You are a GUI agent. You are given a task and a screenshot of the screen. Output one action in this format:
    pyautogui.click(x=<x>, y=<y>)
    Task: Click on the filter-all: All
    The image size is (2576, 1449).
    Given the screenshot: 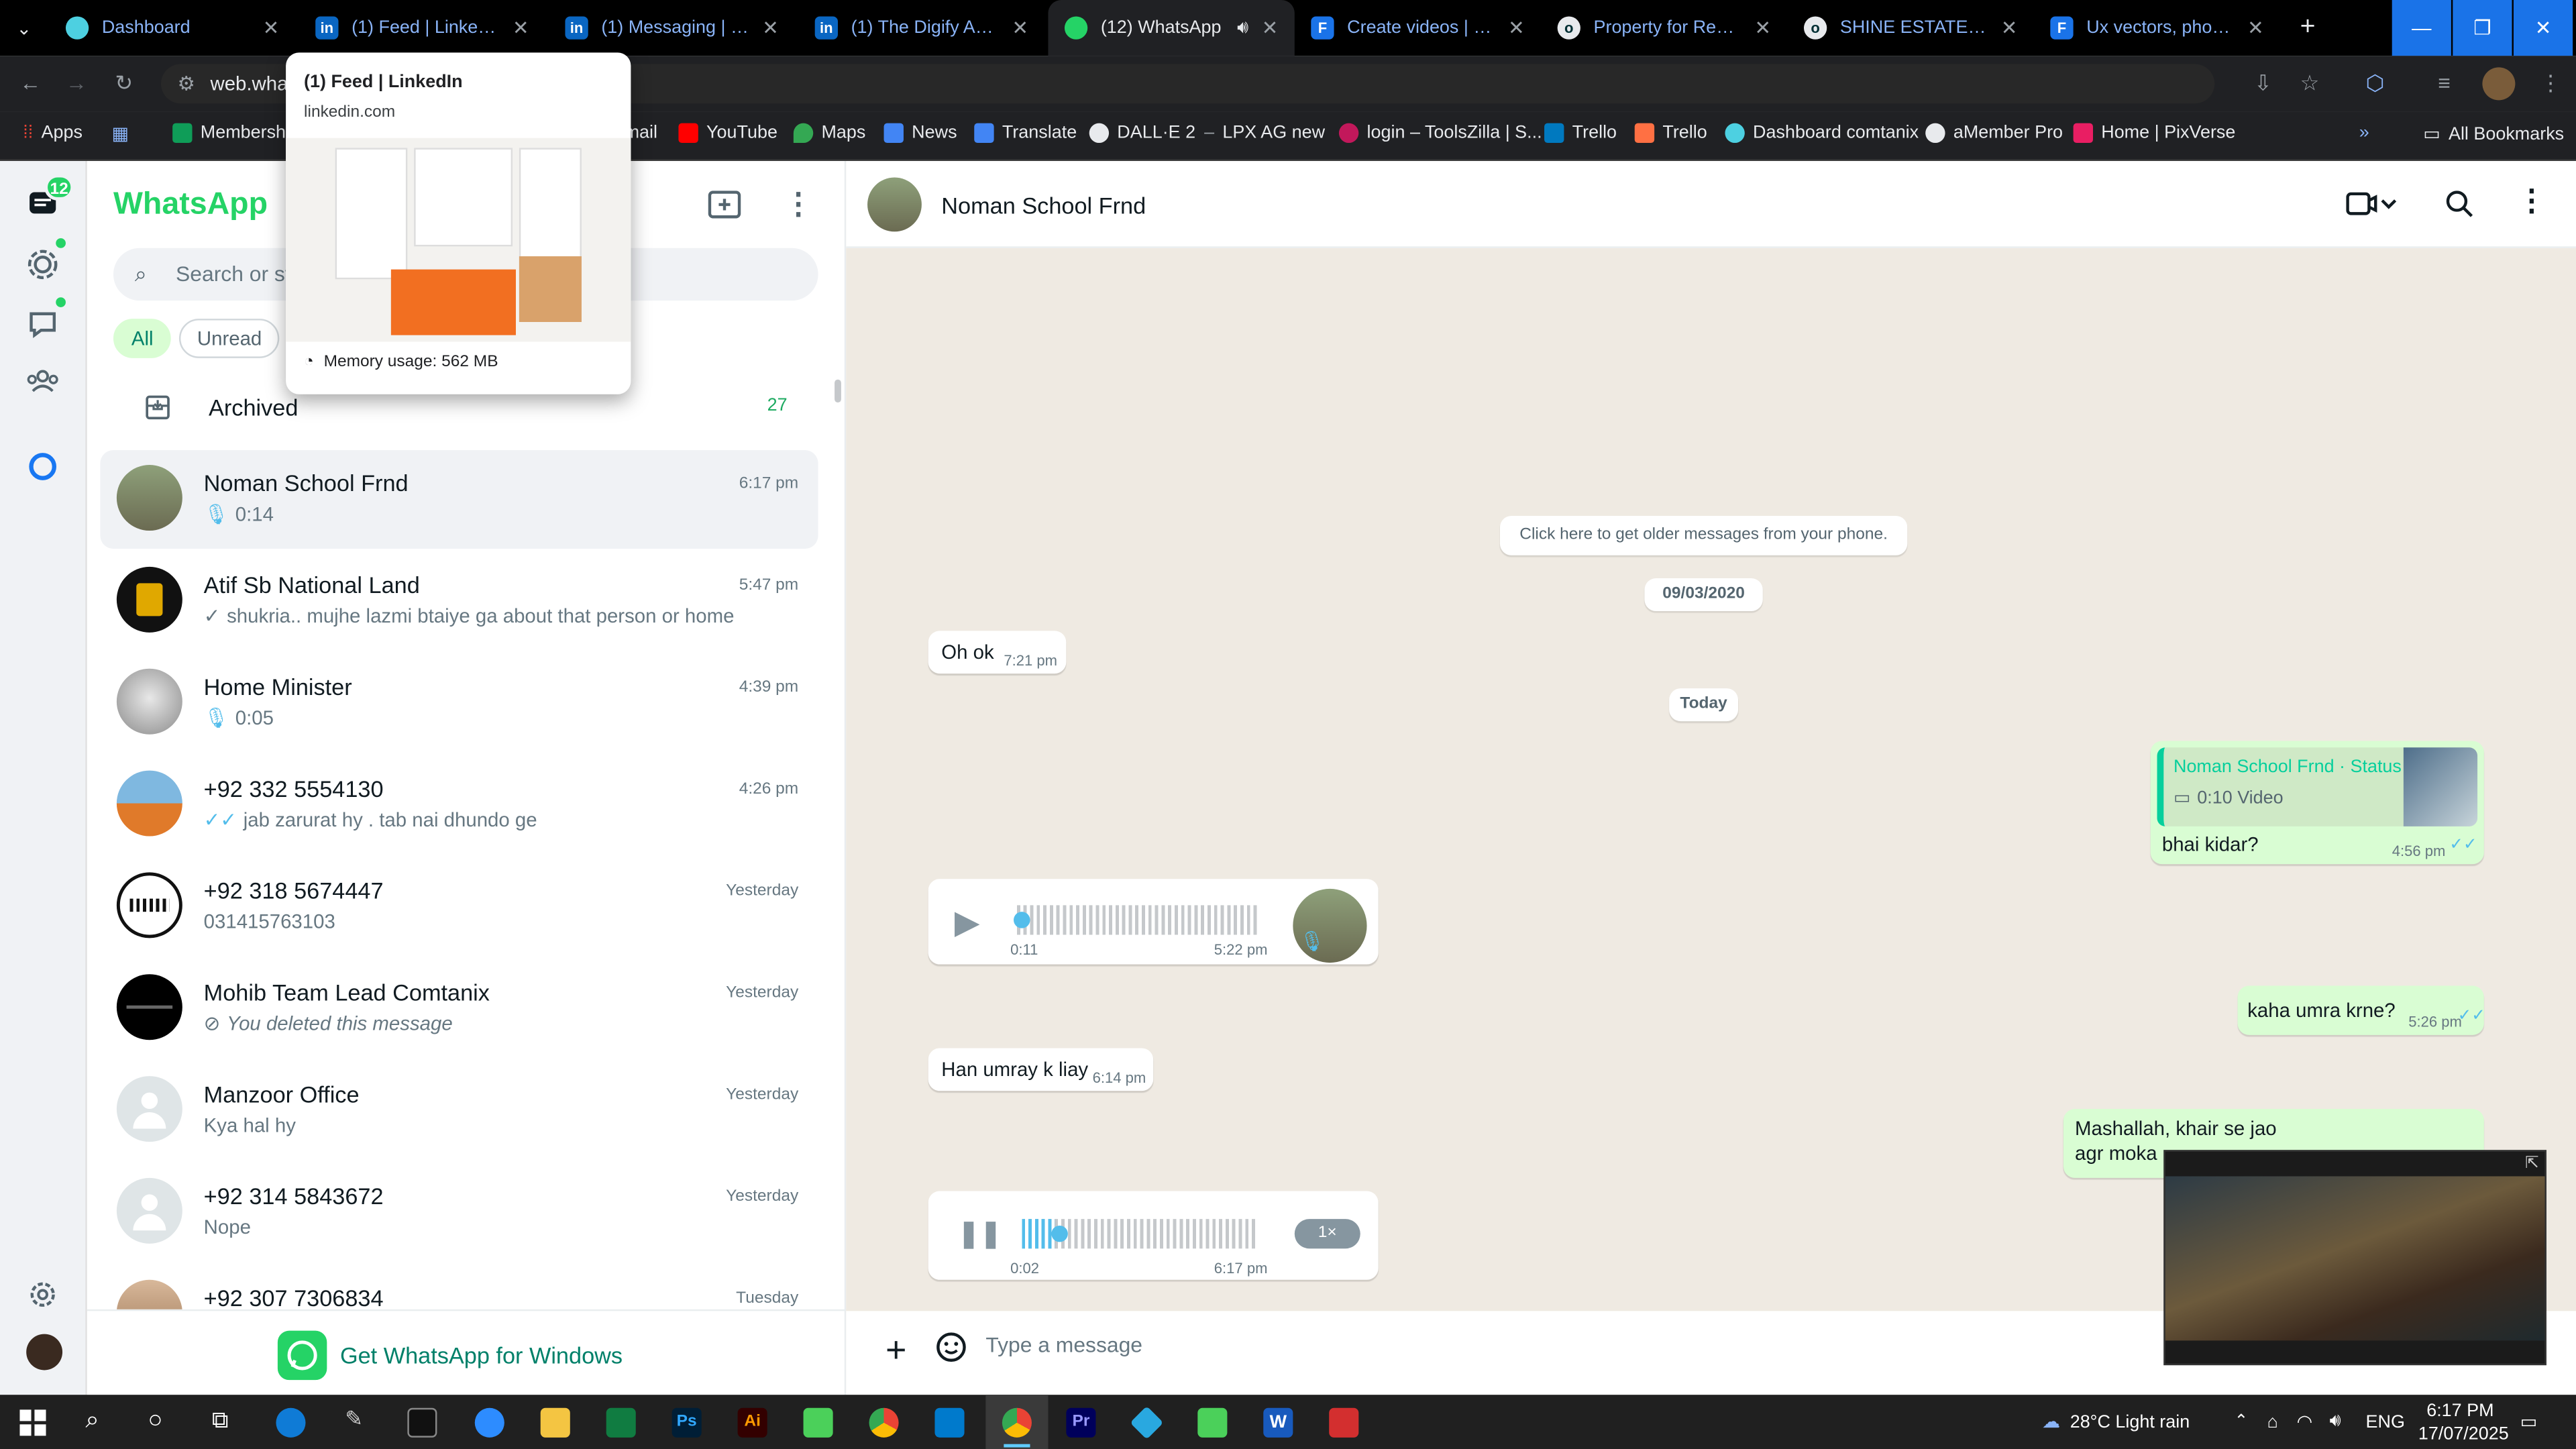 What is the action you would take?
    pyautogui.click(x=142, y=338)
    